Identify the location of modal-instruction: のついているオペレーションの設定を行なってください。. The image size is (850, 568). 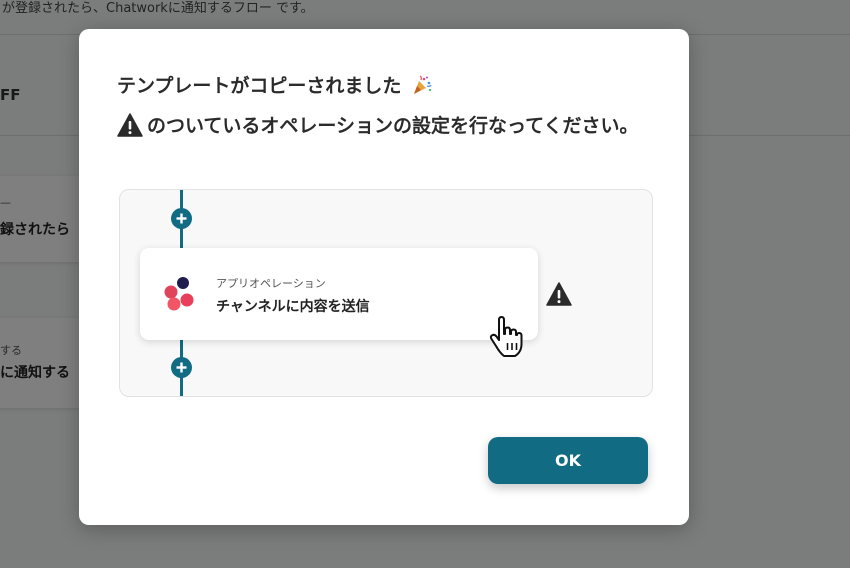
(378, 124).